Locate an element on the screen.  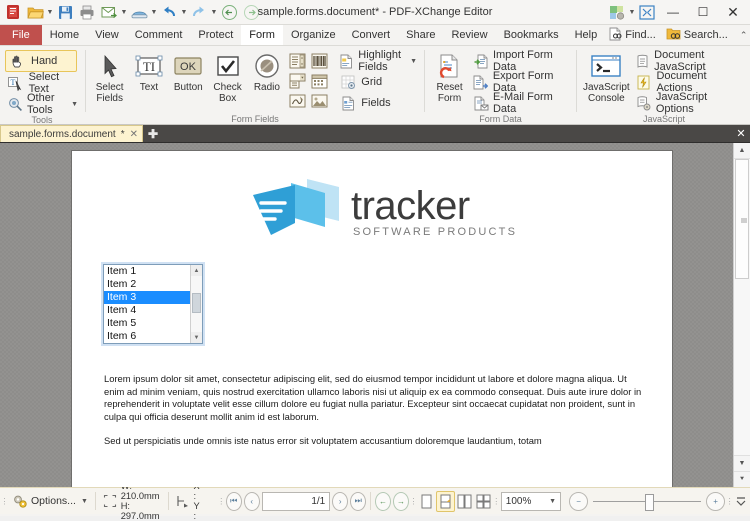
reset-form-button: Reset Form is located at coordinates (449, 78).